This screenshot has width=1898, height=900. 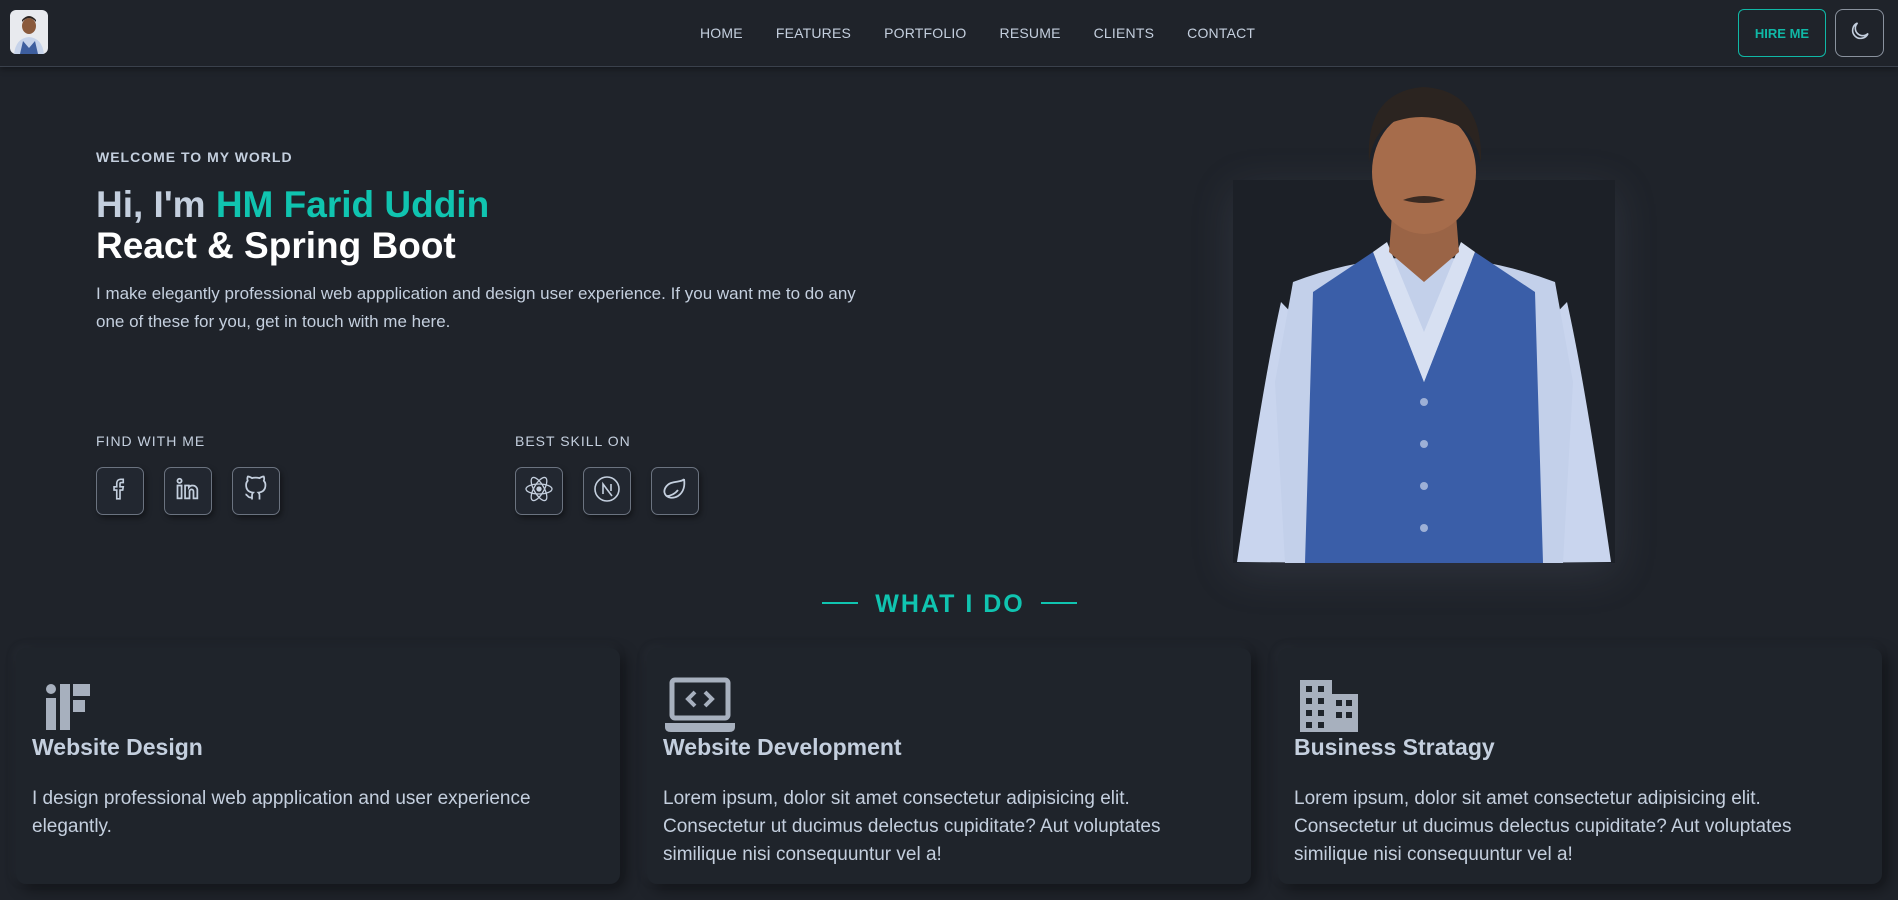 I want to click on hero-role: React & Spring Boot, so click(x=276, y=245).